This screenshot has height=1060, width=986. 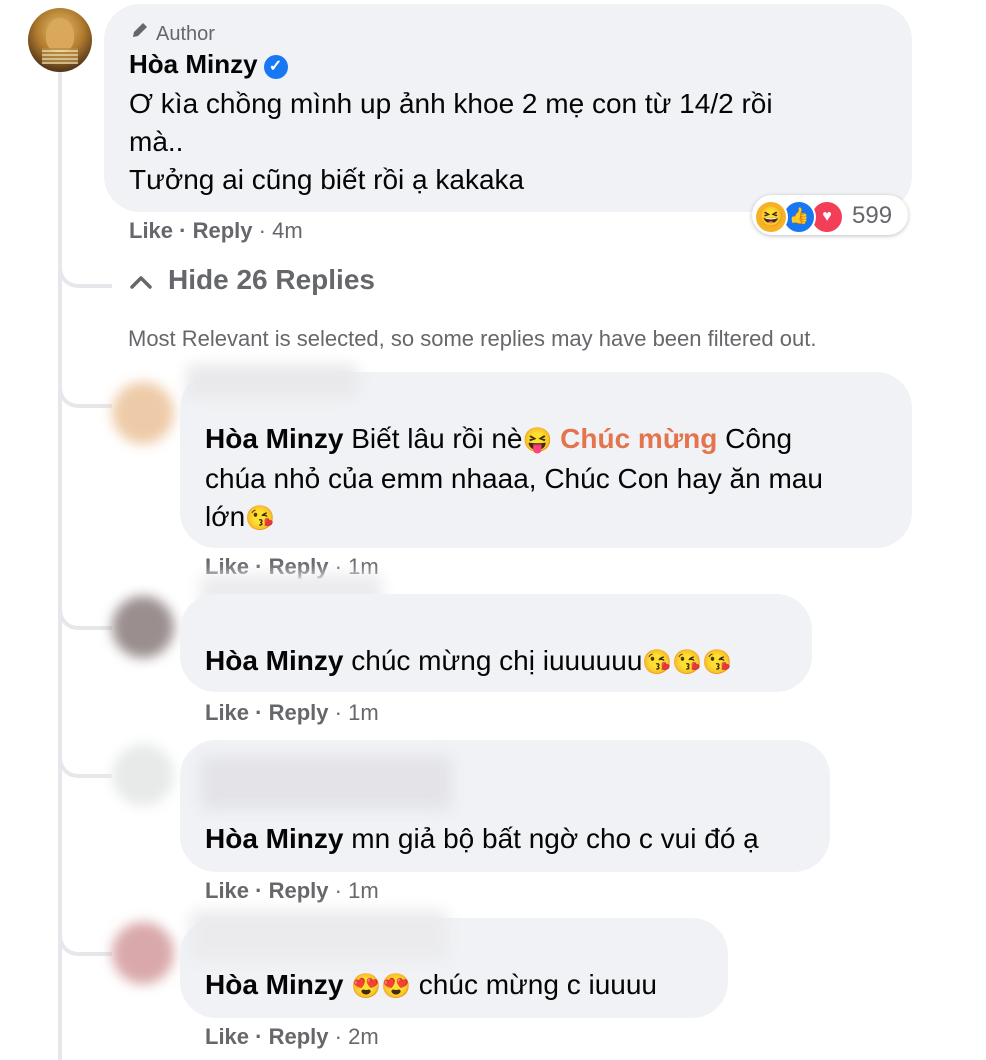 What do you see at coordinates (60, 40) in the screenshot?
I see `author-avatar` at bounding box center [60, 40].